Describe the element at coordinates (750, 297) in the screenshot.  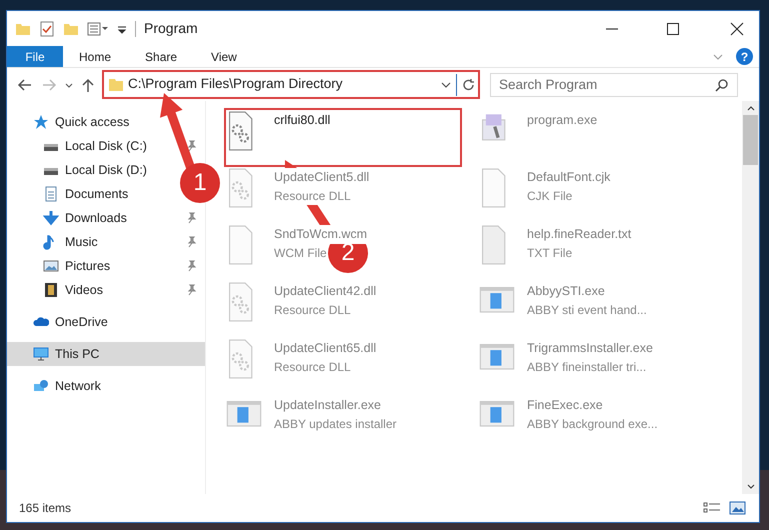
I see `scrollbar` at that location.